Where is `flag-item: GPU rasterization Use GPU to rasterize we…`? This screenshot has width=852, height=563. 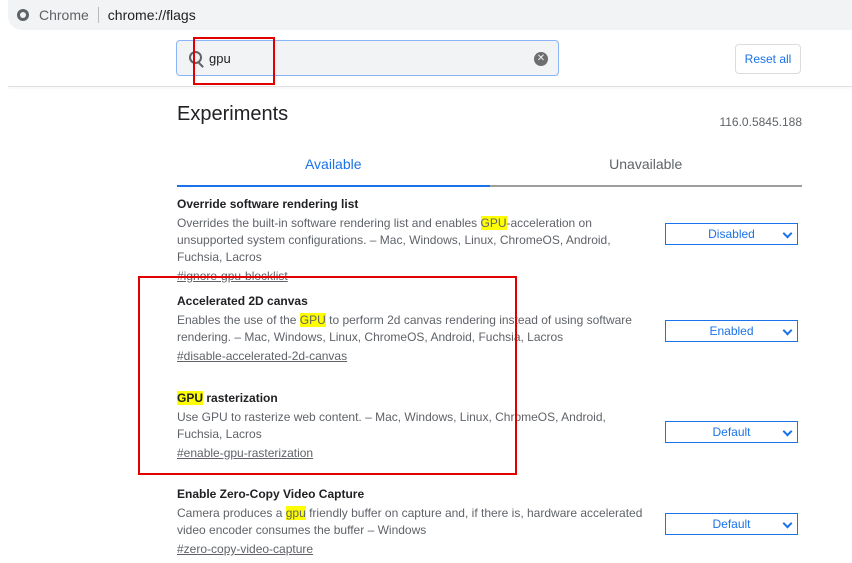 flag-item: GPU rasterization Use GPU to rasterize we… is located at coordinates (489, 426).